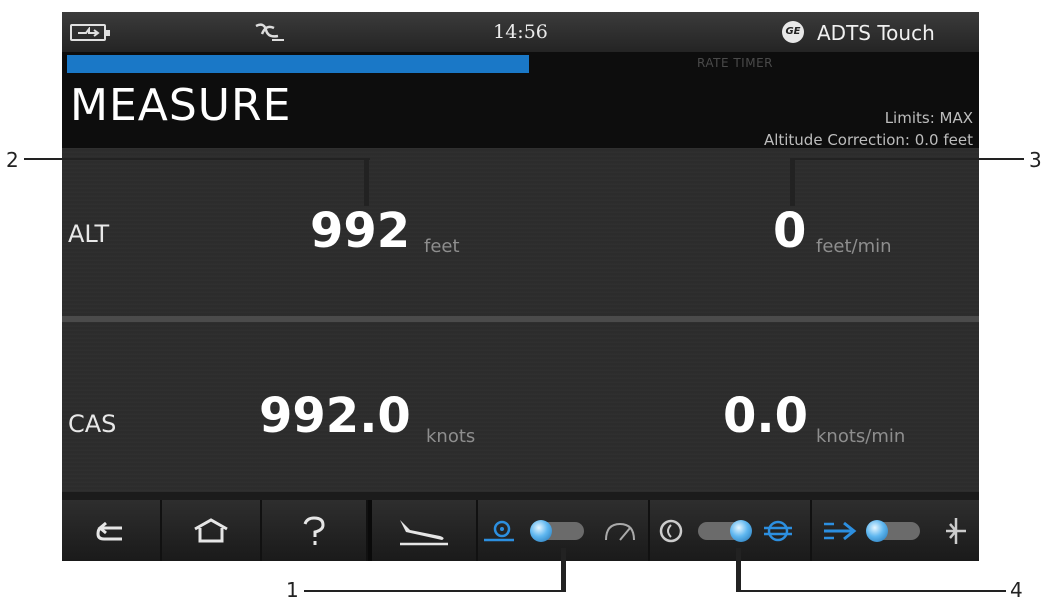 This screenshot has width=1044, height=602. I want to click on leader-line-3-drop, so click(792, 182).